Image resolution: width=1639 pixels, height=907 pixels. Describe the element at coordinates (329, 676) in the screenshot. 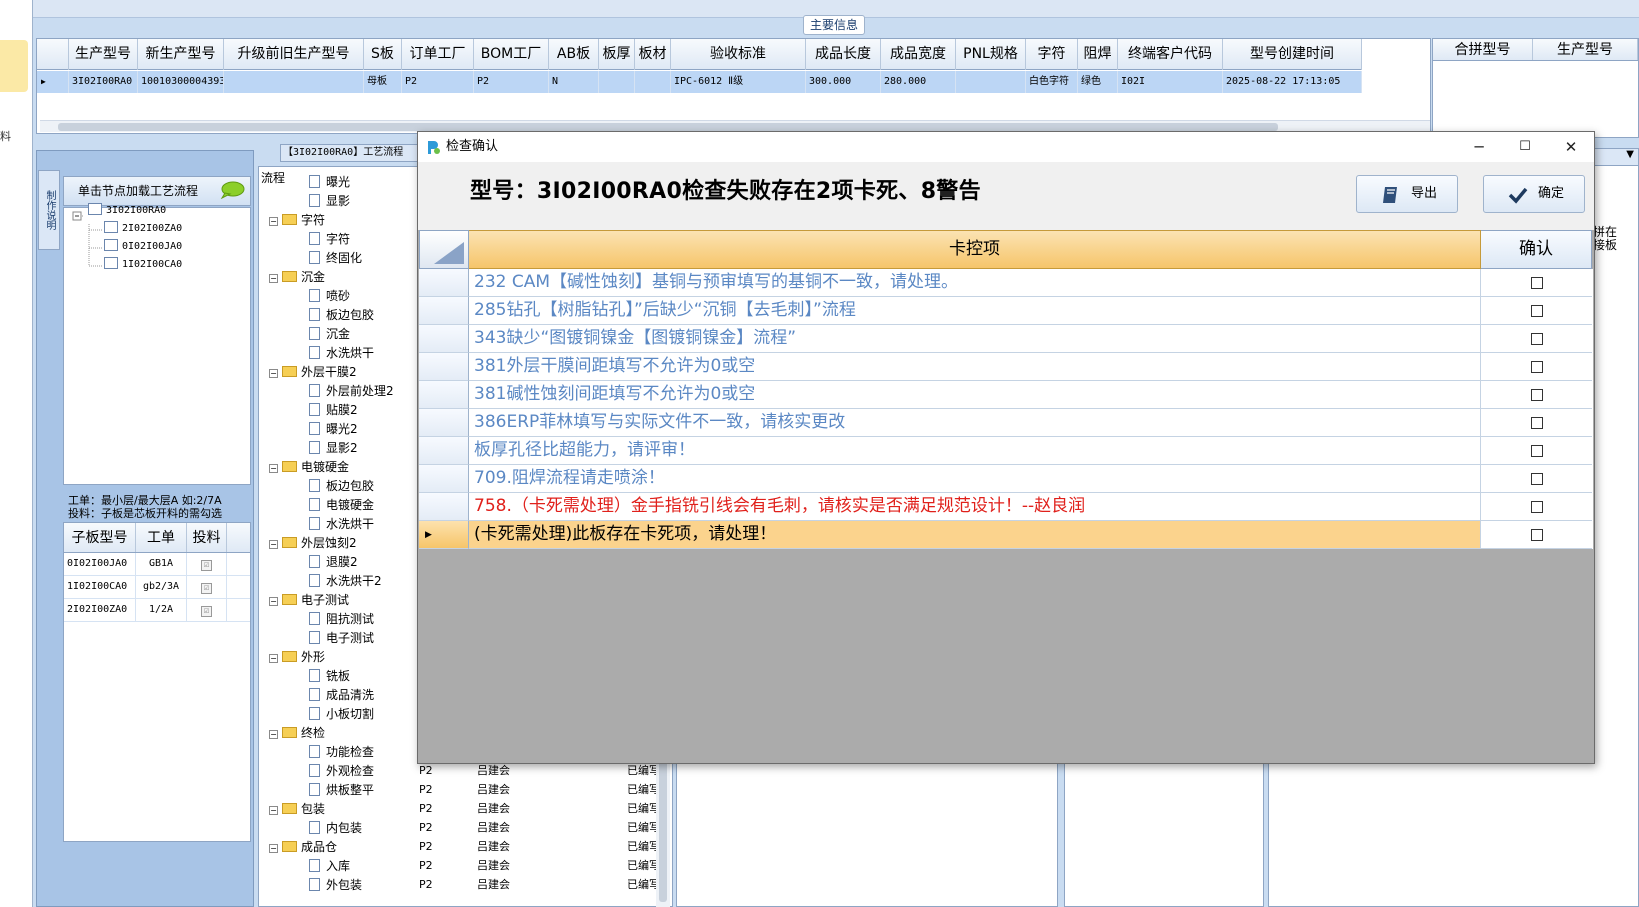

I see `process-step: 铣板` at that location.